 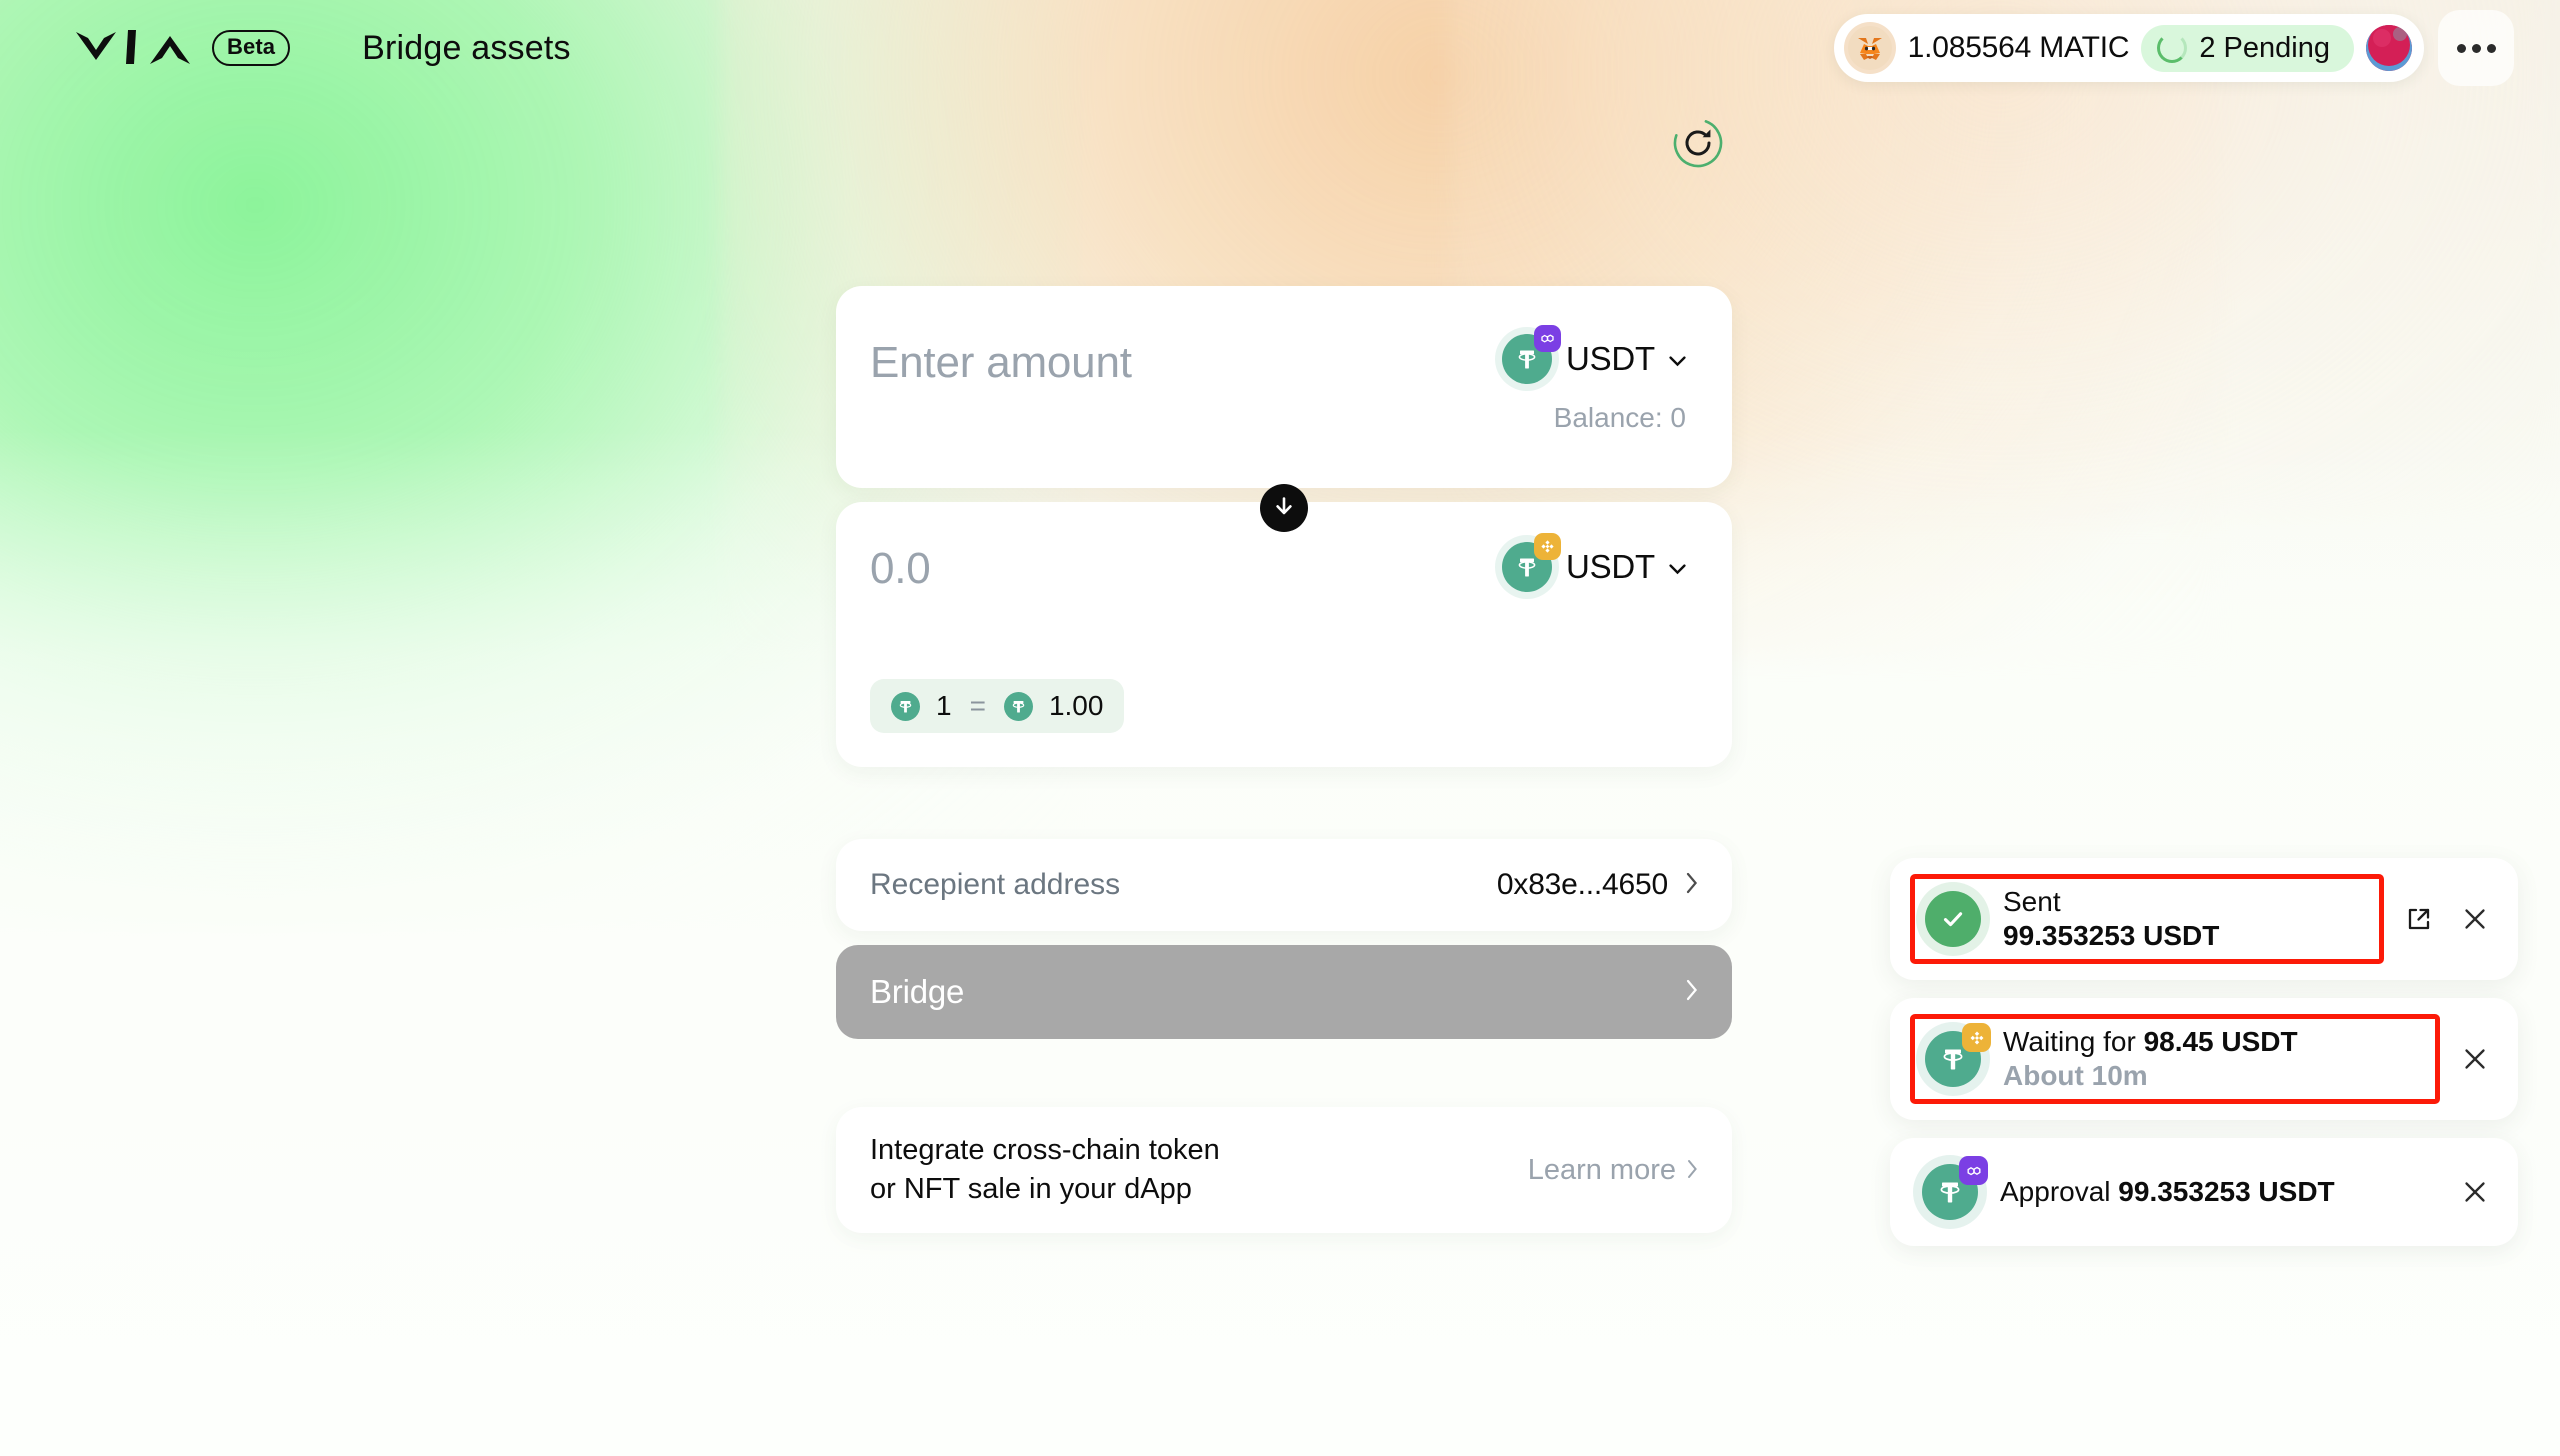 I want to click on toast-waiting-actions, so click(x=2466, y=1059).